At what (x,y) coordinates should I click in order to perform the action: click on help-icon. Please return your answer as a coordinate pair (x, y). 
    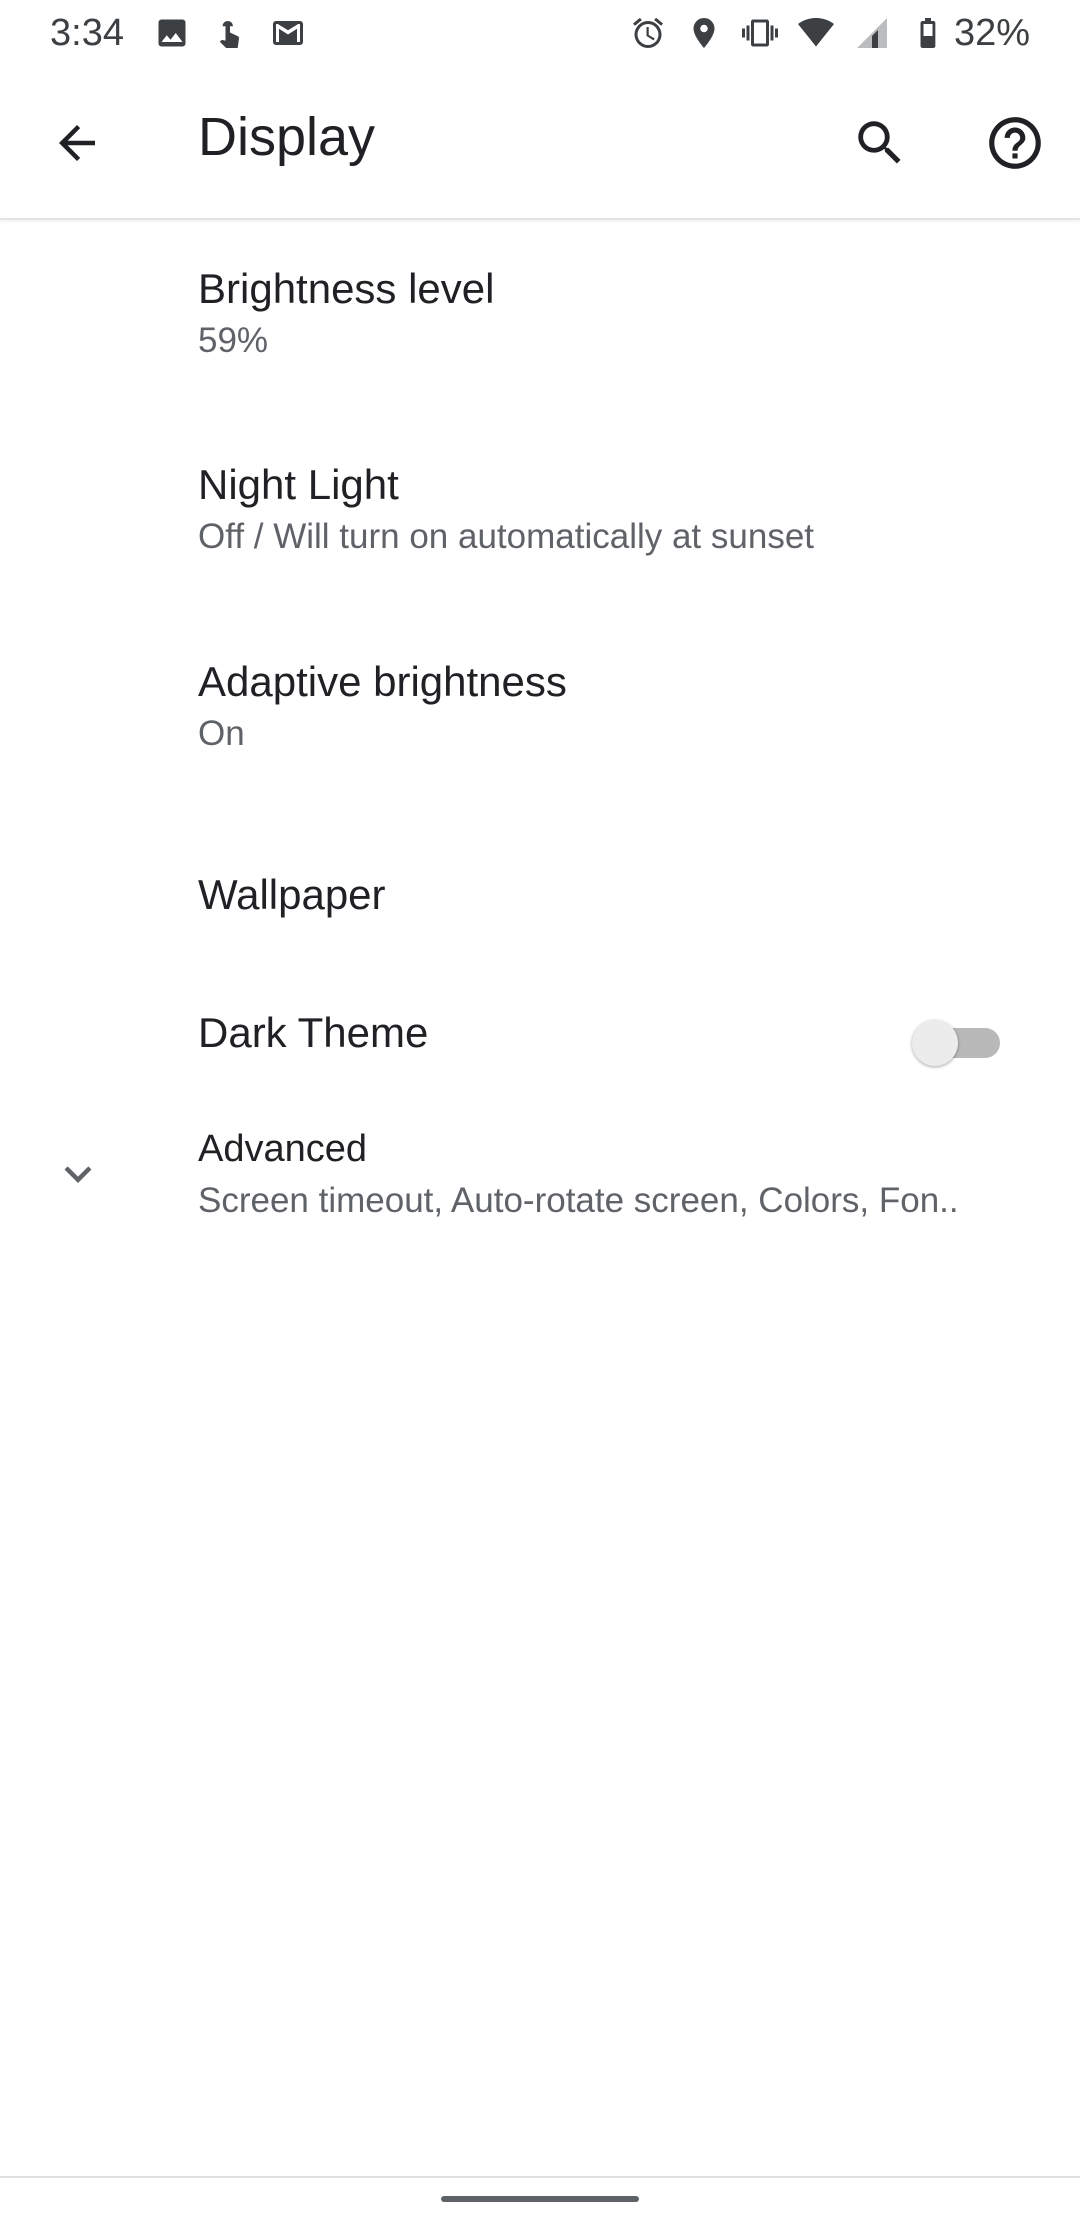
    Looking at the image, I should click on (1015, 143).